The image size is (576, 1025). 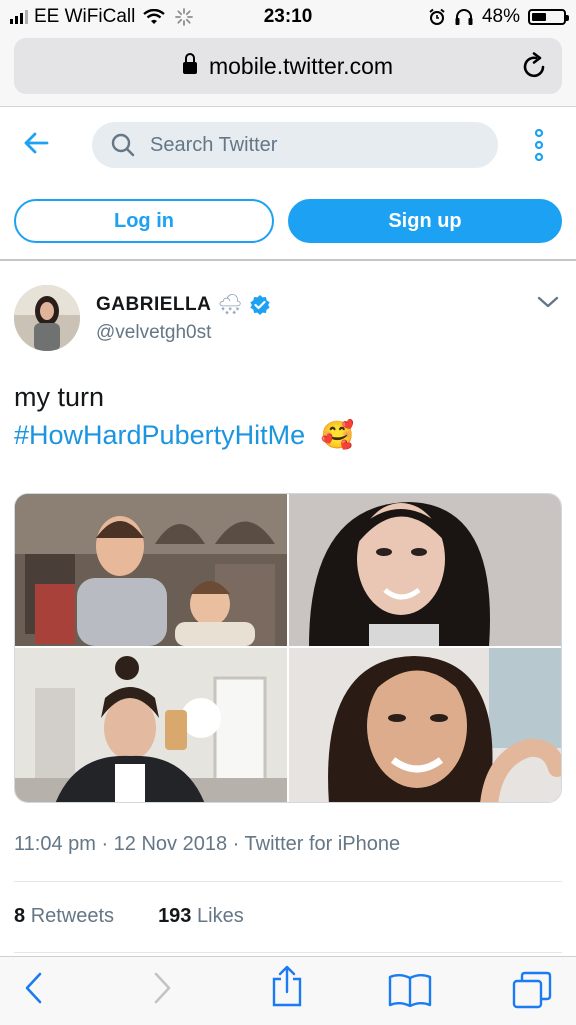 I want to click on photo-3-image, so click(x=151, y=725).